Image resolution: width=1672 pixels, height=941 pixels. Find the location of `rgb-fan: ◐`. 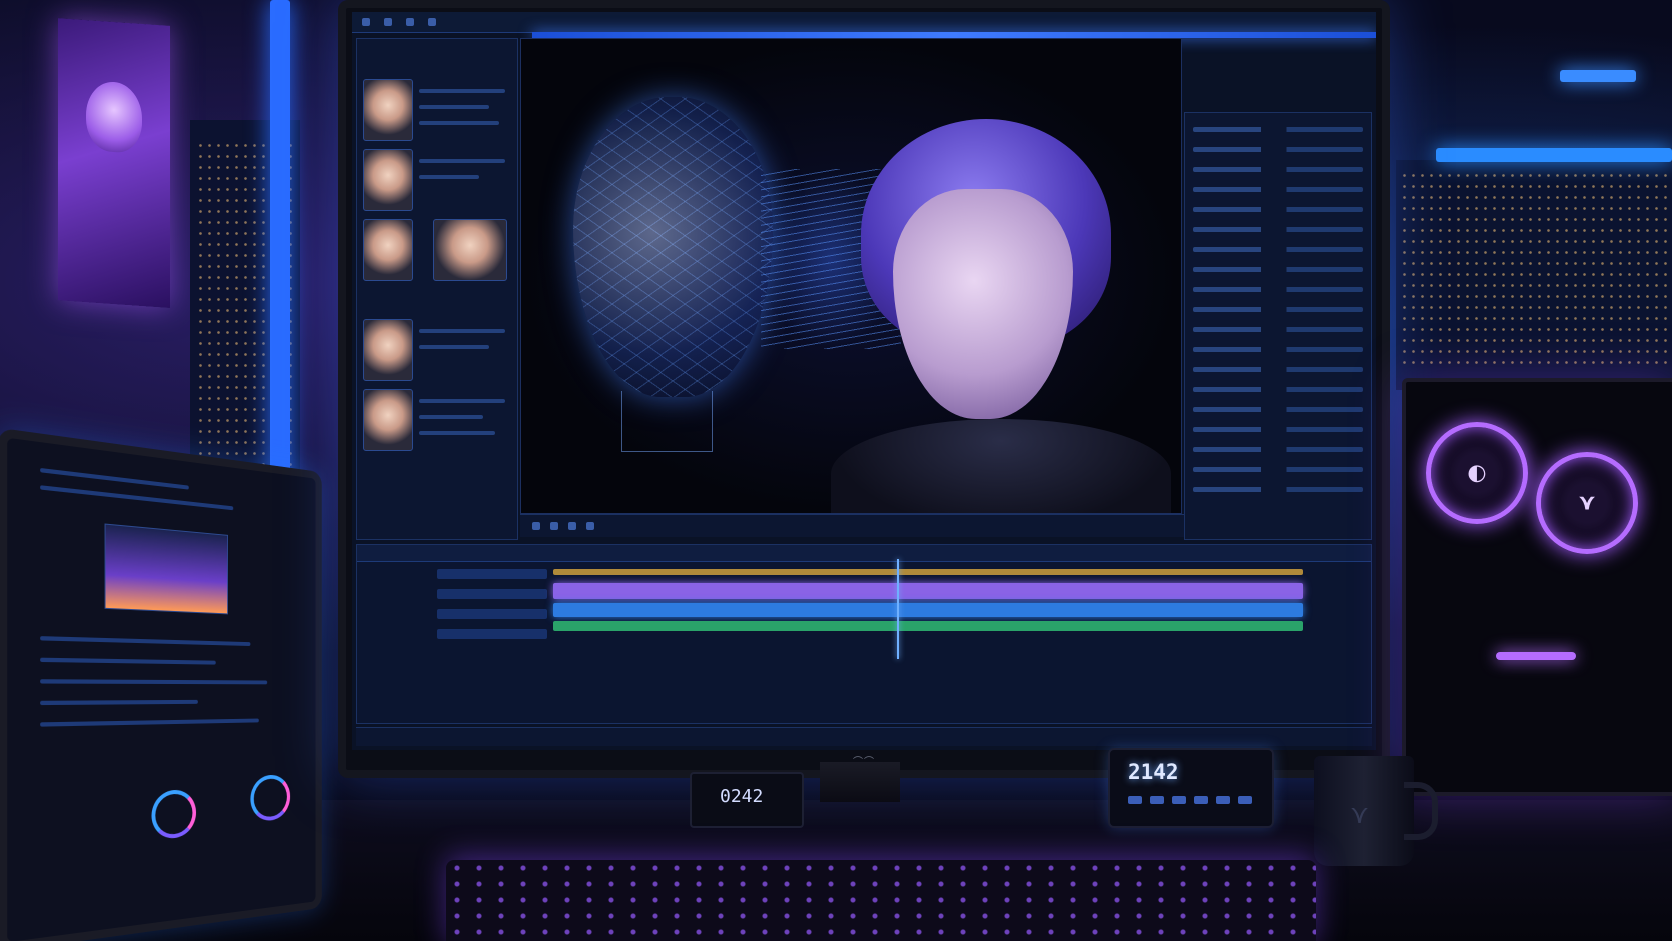

rgb-fan: ◐ is located at coordinates (1477, 473).